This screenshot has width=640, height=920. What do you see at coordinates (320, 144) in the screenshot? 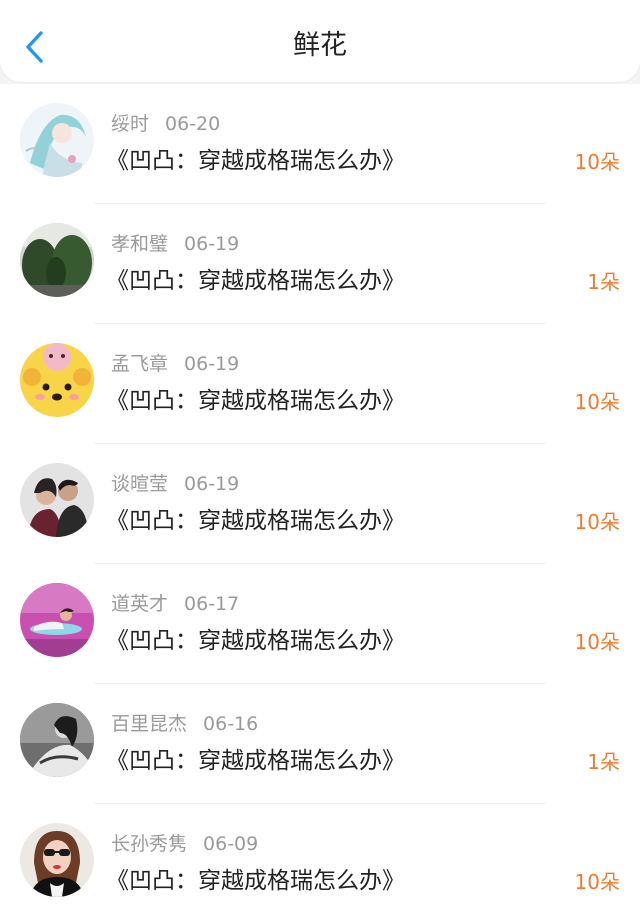
I see `list-item: 绥时 06-20 《凹凸：穿越成格瑞怎么办》 10朵` at bounding box center [320, 144].